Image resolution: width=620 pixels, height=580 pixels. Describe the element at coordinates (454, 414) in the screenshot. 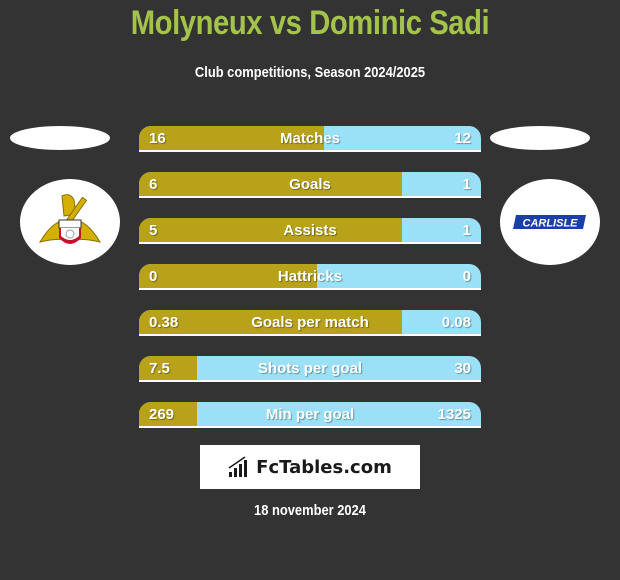

I see `right-value: 1325` at that location.